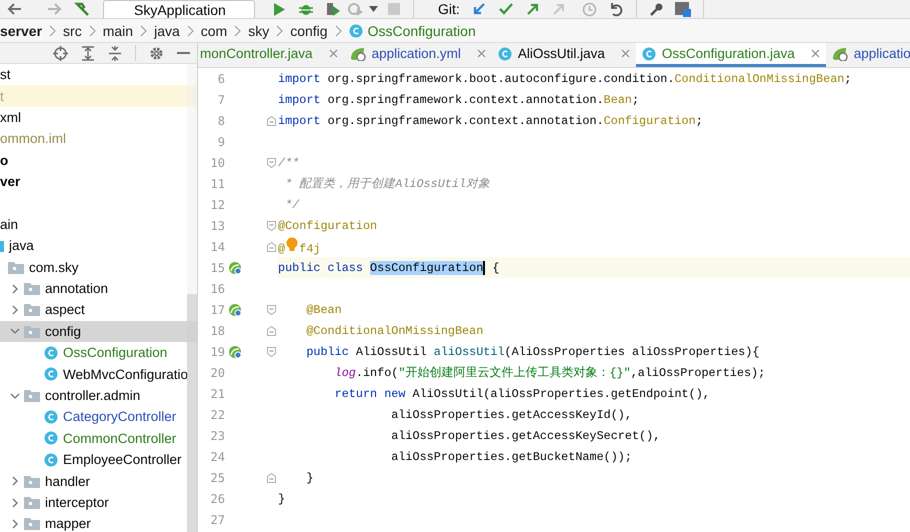 The image size is (910, 532). What do you see at coordinates (449, 9) in the screenshot?
I see `vcs-label: Git:` at bounding box center [449, 9].